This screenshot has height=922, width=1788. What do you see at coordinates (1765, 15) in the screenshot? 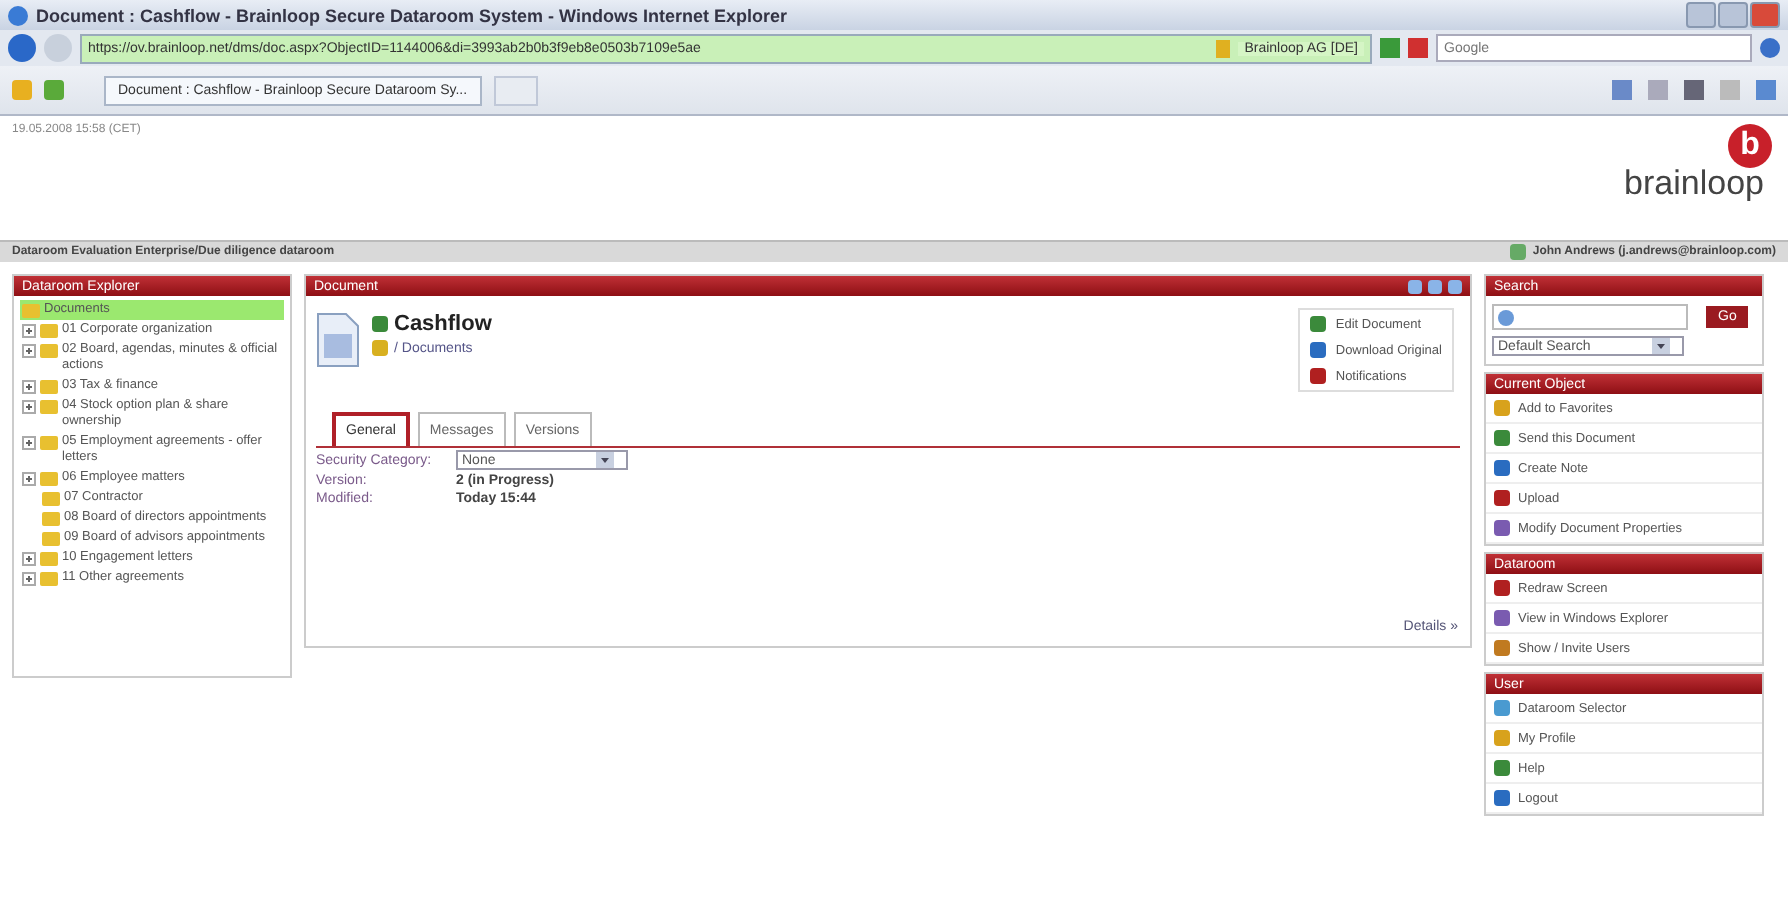
I see `close-button` at bounding box center [1765, 15].